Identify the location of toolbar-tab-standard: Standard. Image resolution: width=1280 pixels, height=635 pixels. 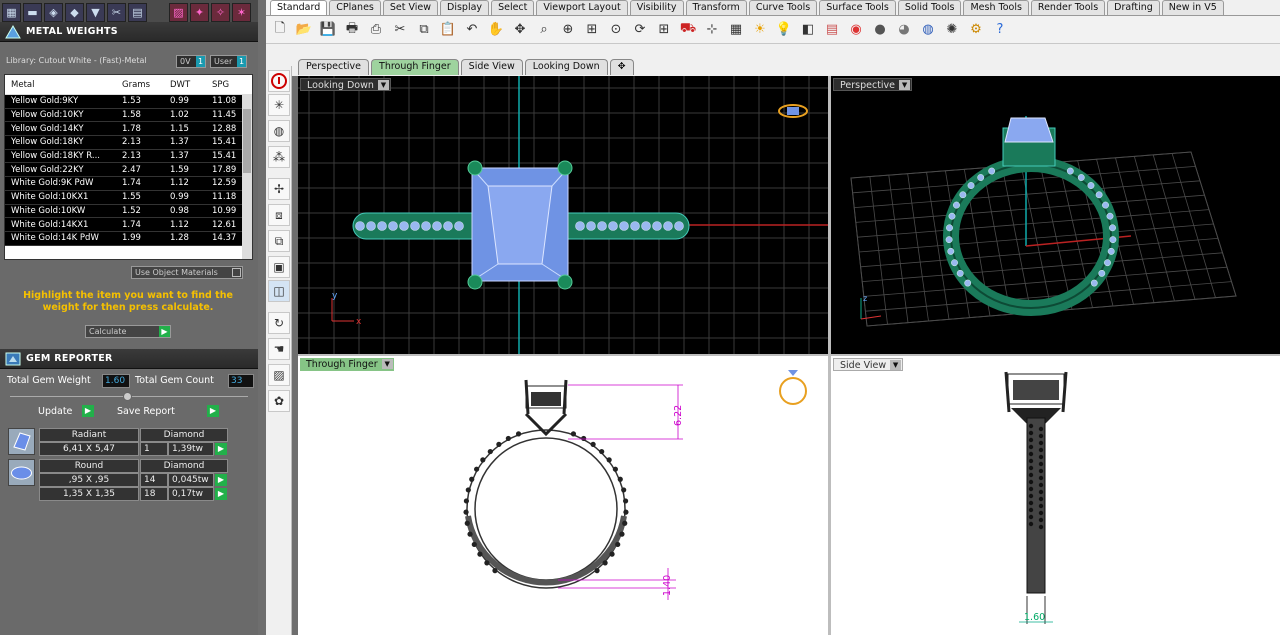
(299, 7).